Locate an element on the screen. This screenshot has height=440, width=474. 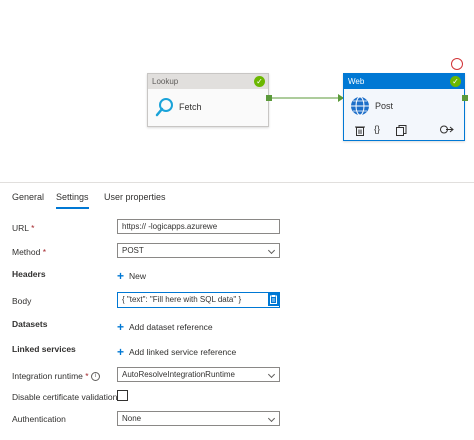
url-label: URL * is located at coordinates (23, 228).